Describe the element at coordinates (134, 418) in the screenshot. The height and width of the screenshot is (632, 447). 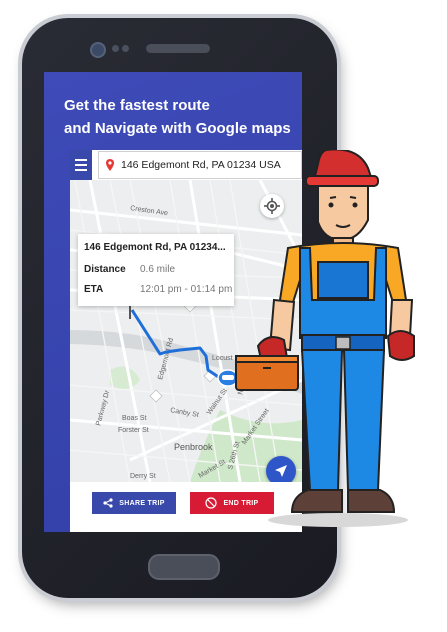
I see `street-label: Boas St` at that location.